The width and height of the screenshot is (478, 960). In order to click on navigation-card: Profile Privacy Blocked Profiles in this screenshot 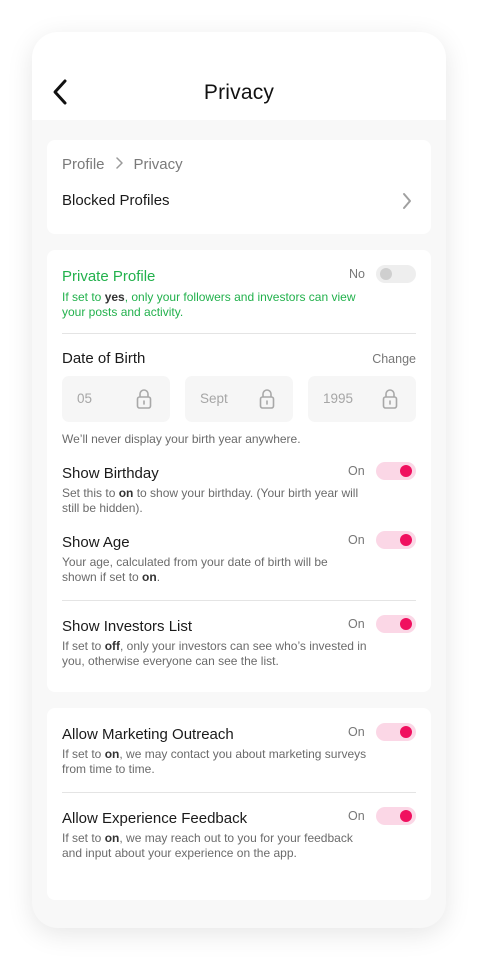, I will do `click(239, 187)`.